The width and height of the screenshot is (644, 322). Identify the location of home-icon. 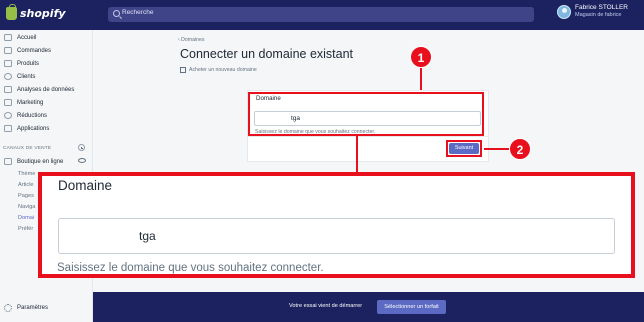
(8, 37).